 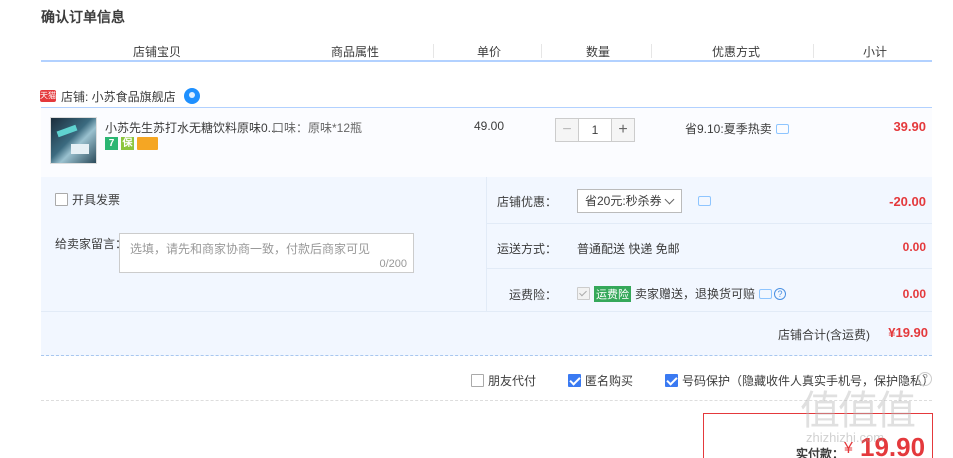 I want to click on insurance-amount: 0.00, so click(x=914, y=294).